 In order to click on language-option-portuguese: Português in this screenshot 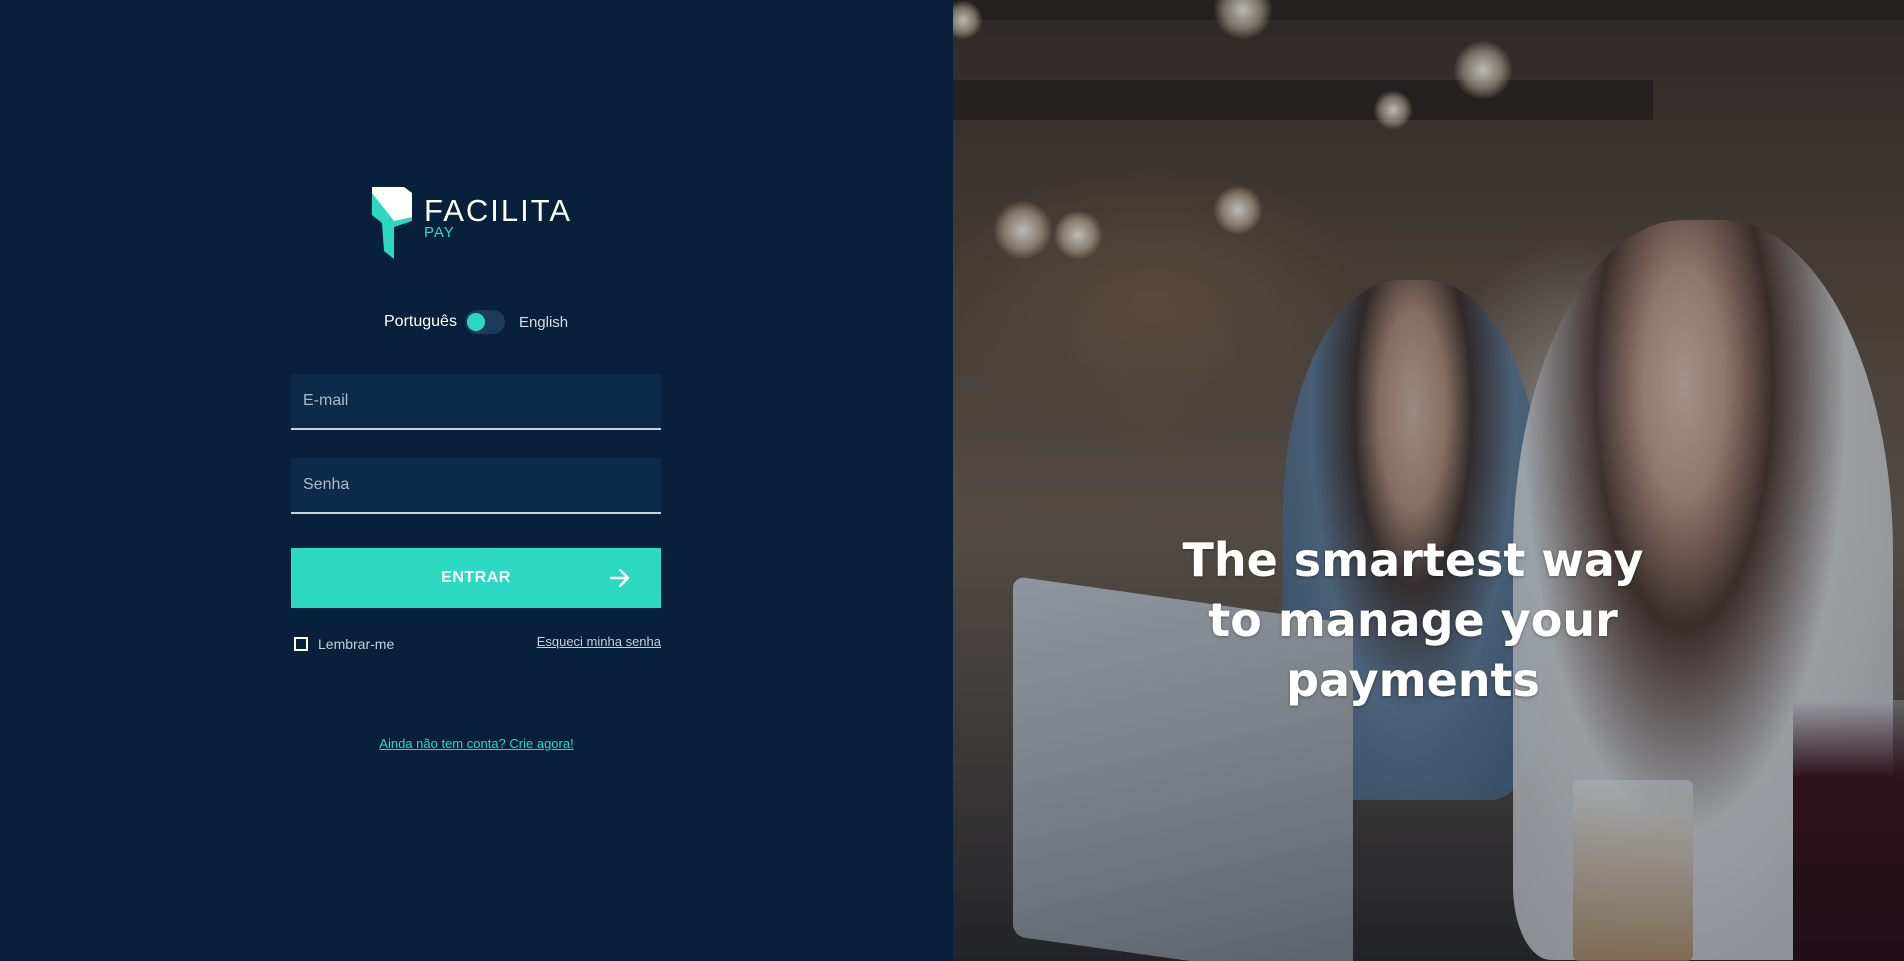, I will do `click(420, 322)`.